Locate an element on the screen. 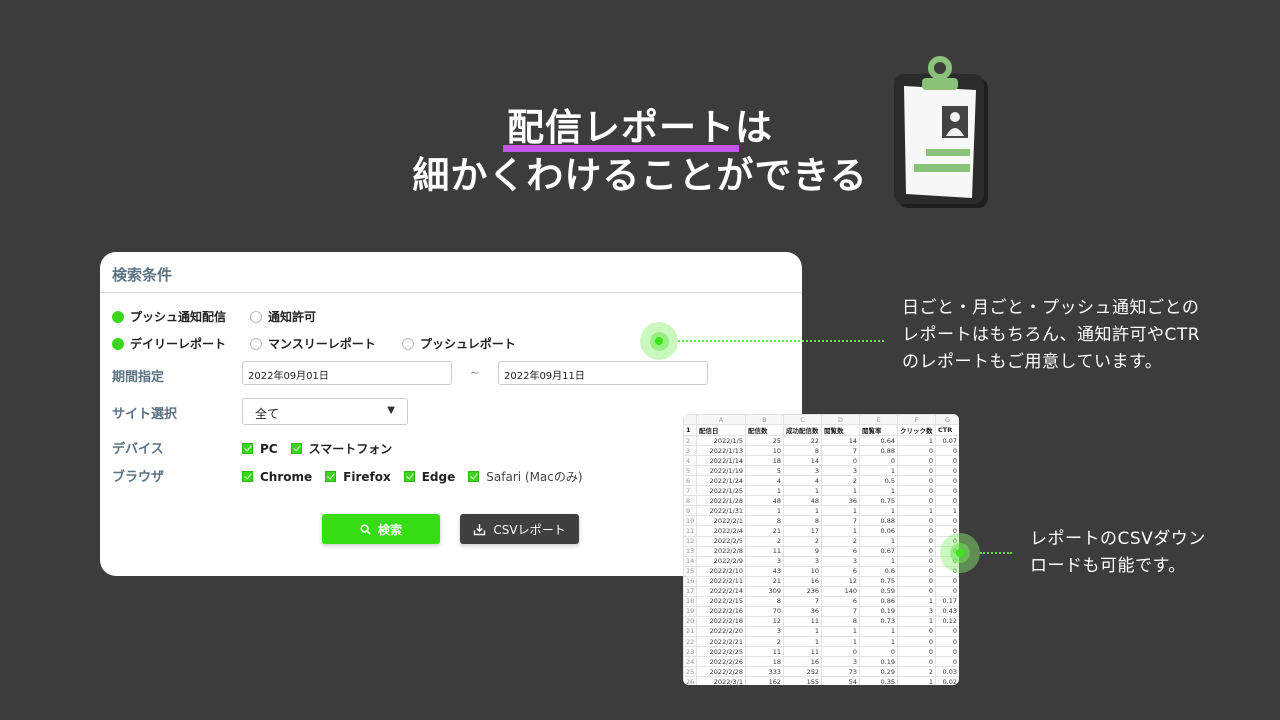  table-cell: 54 is located at coordinates (840, 680).